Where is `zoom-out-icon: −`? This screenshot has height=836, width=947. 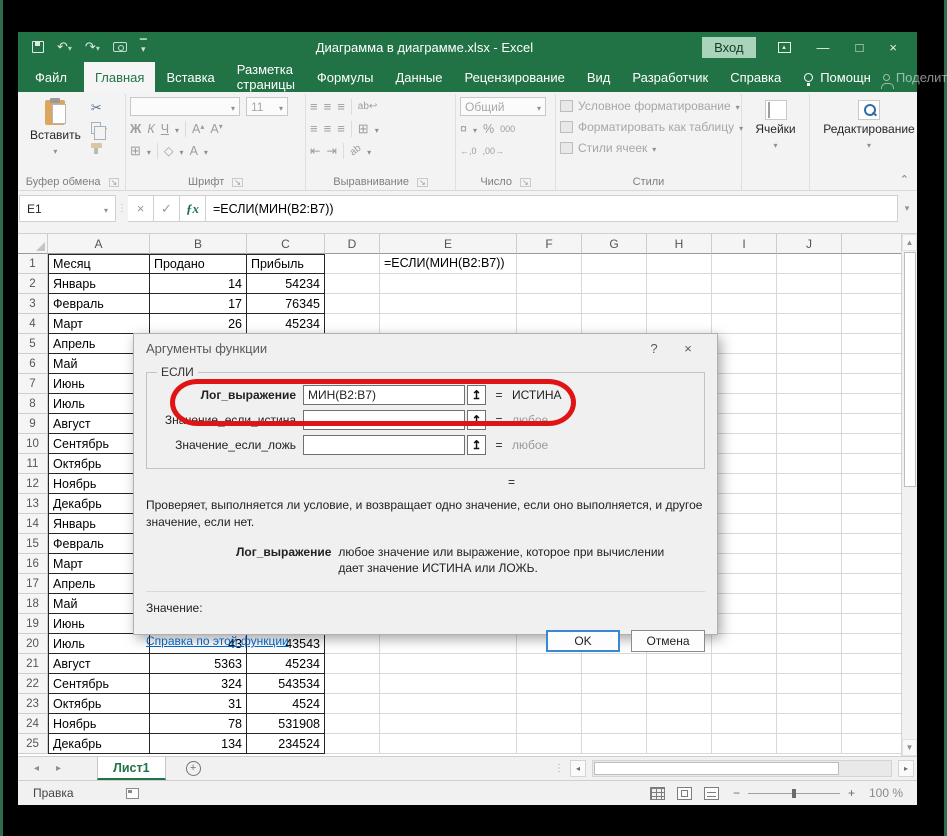
zoom-out-icon: − is located at coordinates (736, 793).